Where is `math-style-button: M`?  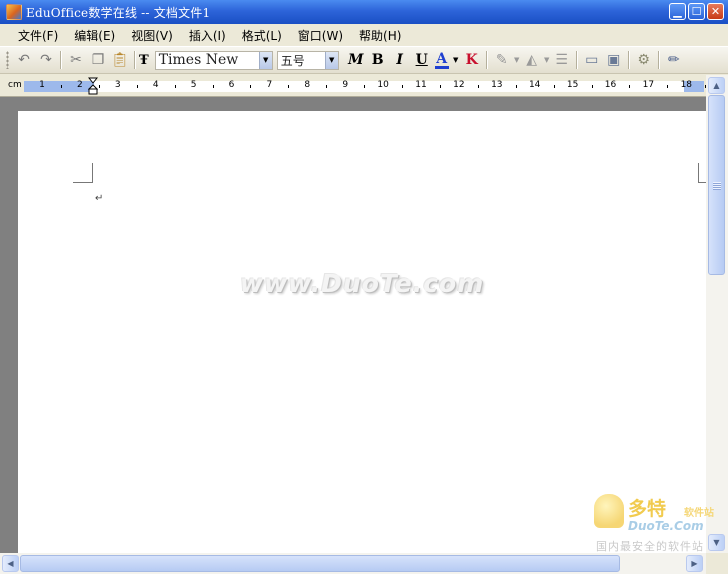
math-style-button: M is located at coordinates (356, 60).